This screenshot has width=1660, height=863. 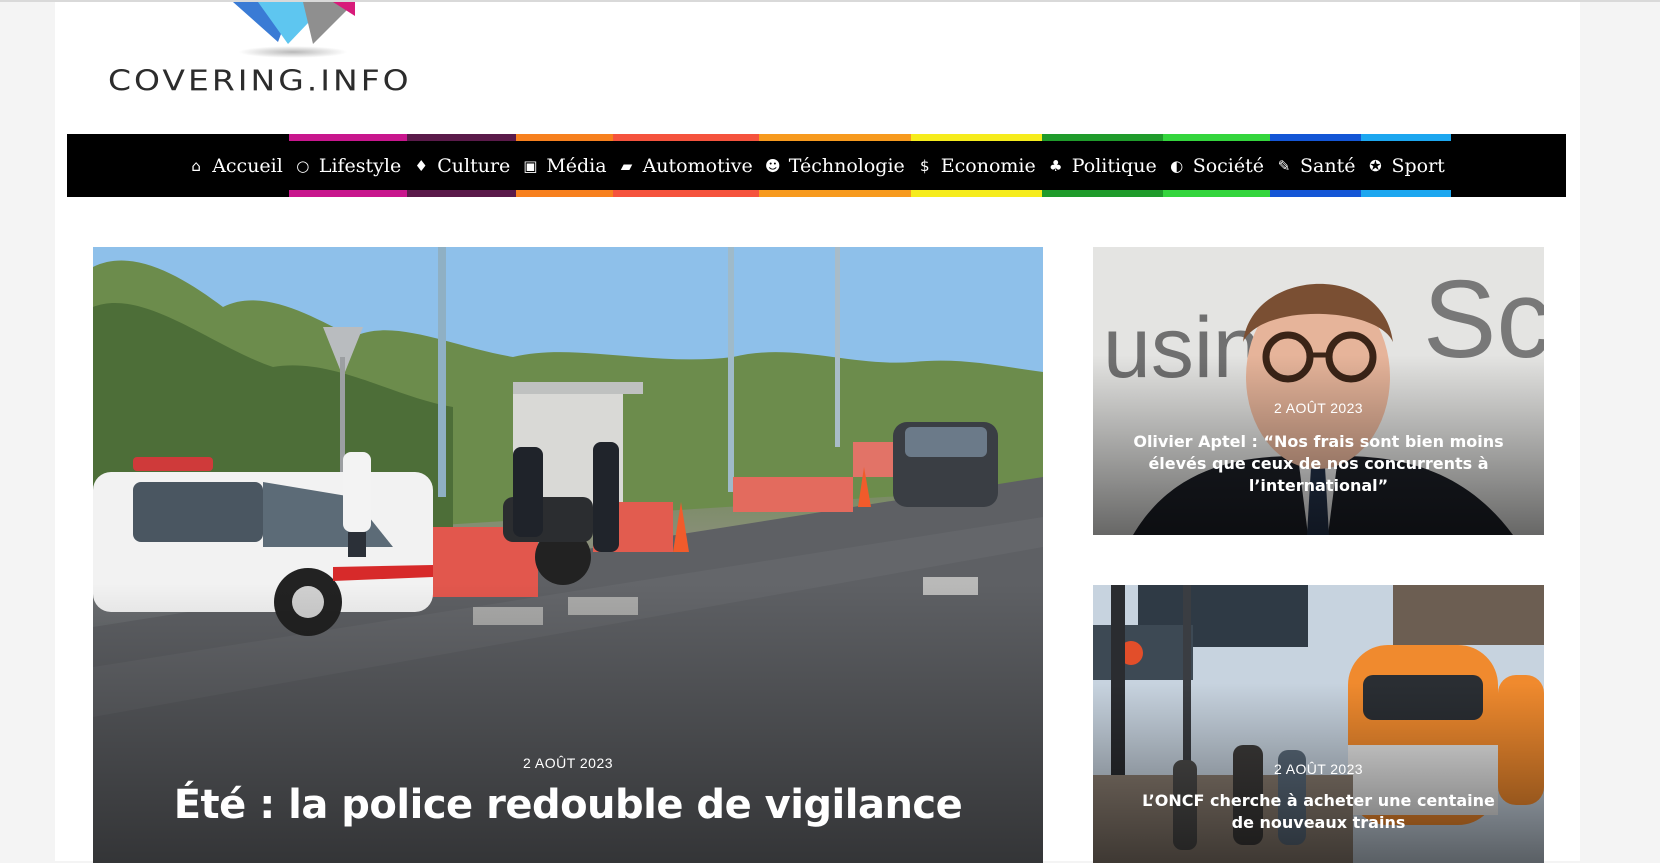 I want to click on nav-item-label: Sport, so click(x=1418, y=165).